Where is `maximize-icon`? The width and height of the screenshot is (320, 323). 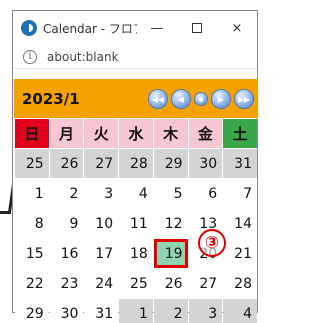
maximize-icon is located at coordinates (197, 28).